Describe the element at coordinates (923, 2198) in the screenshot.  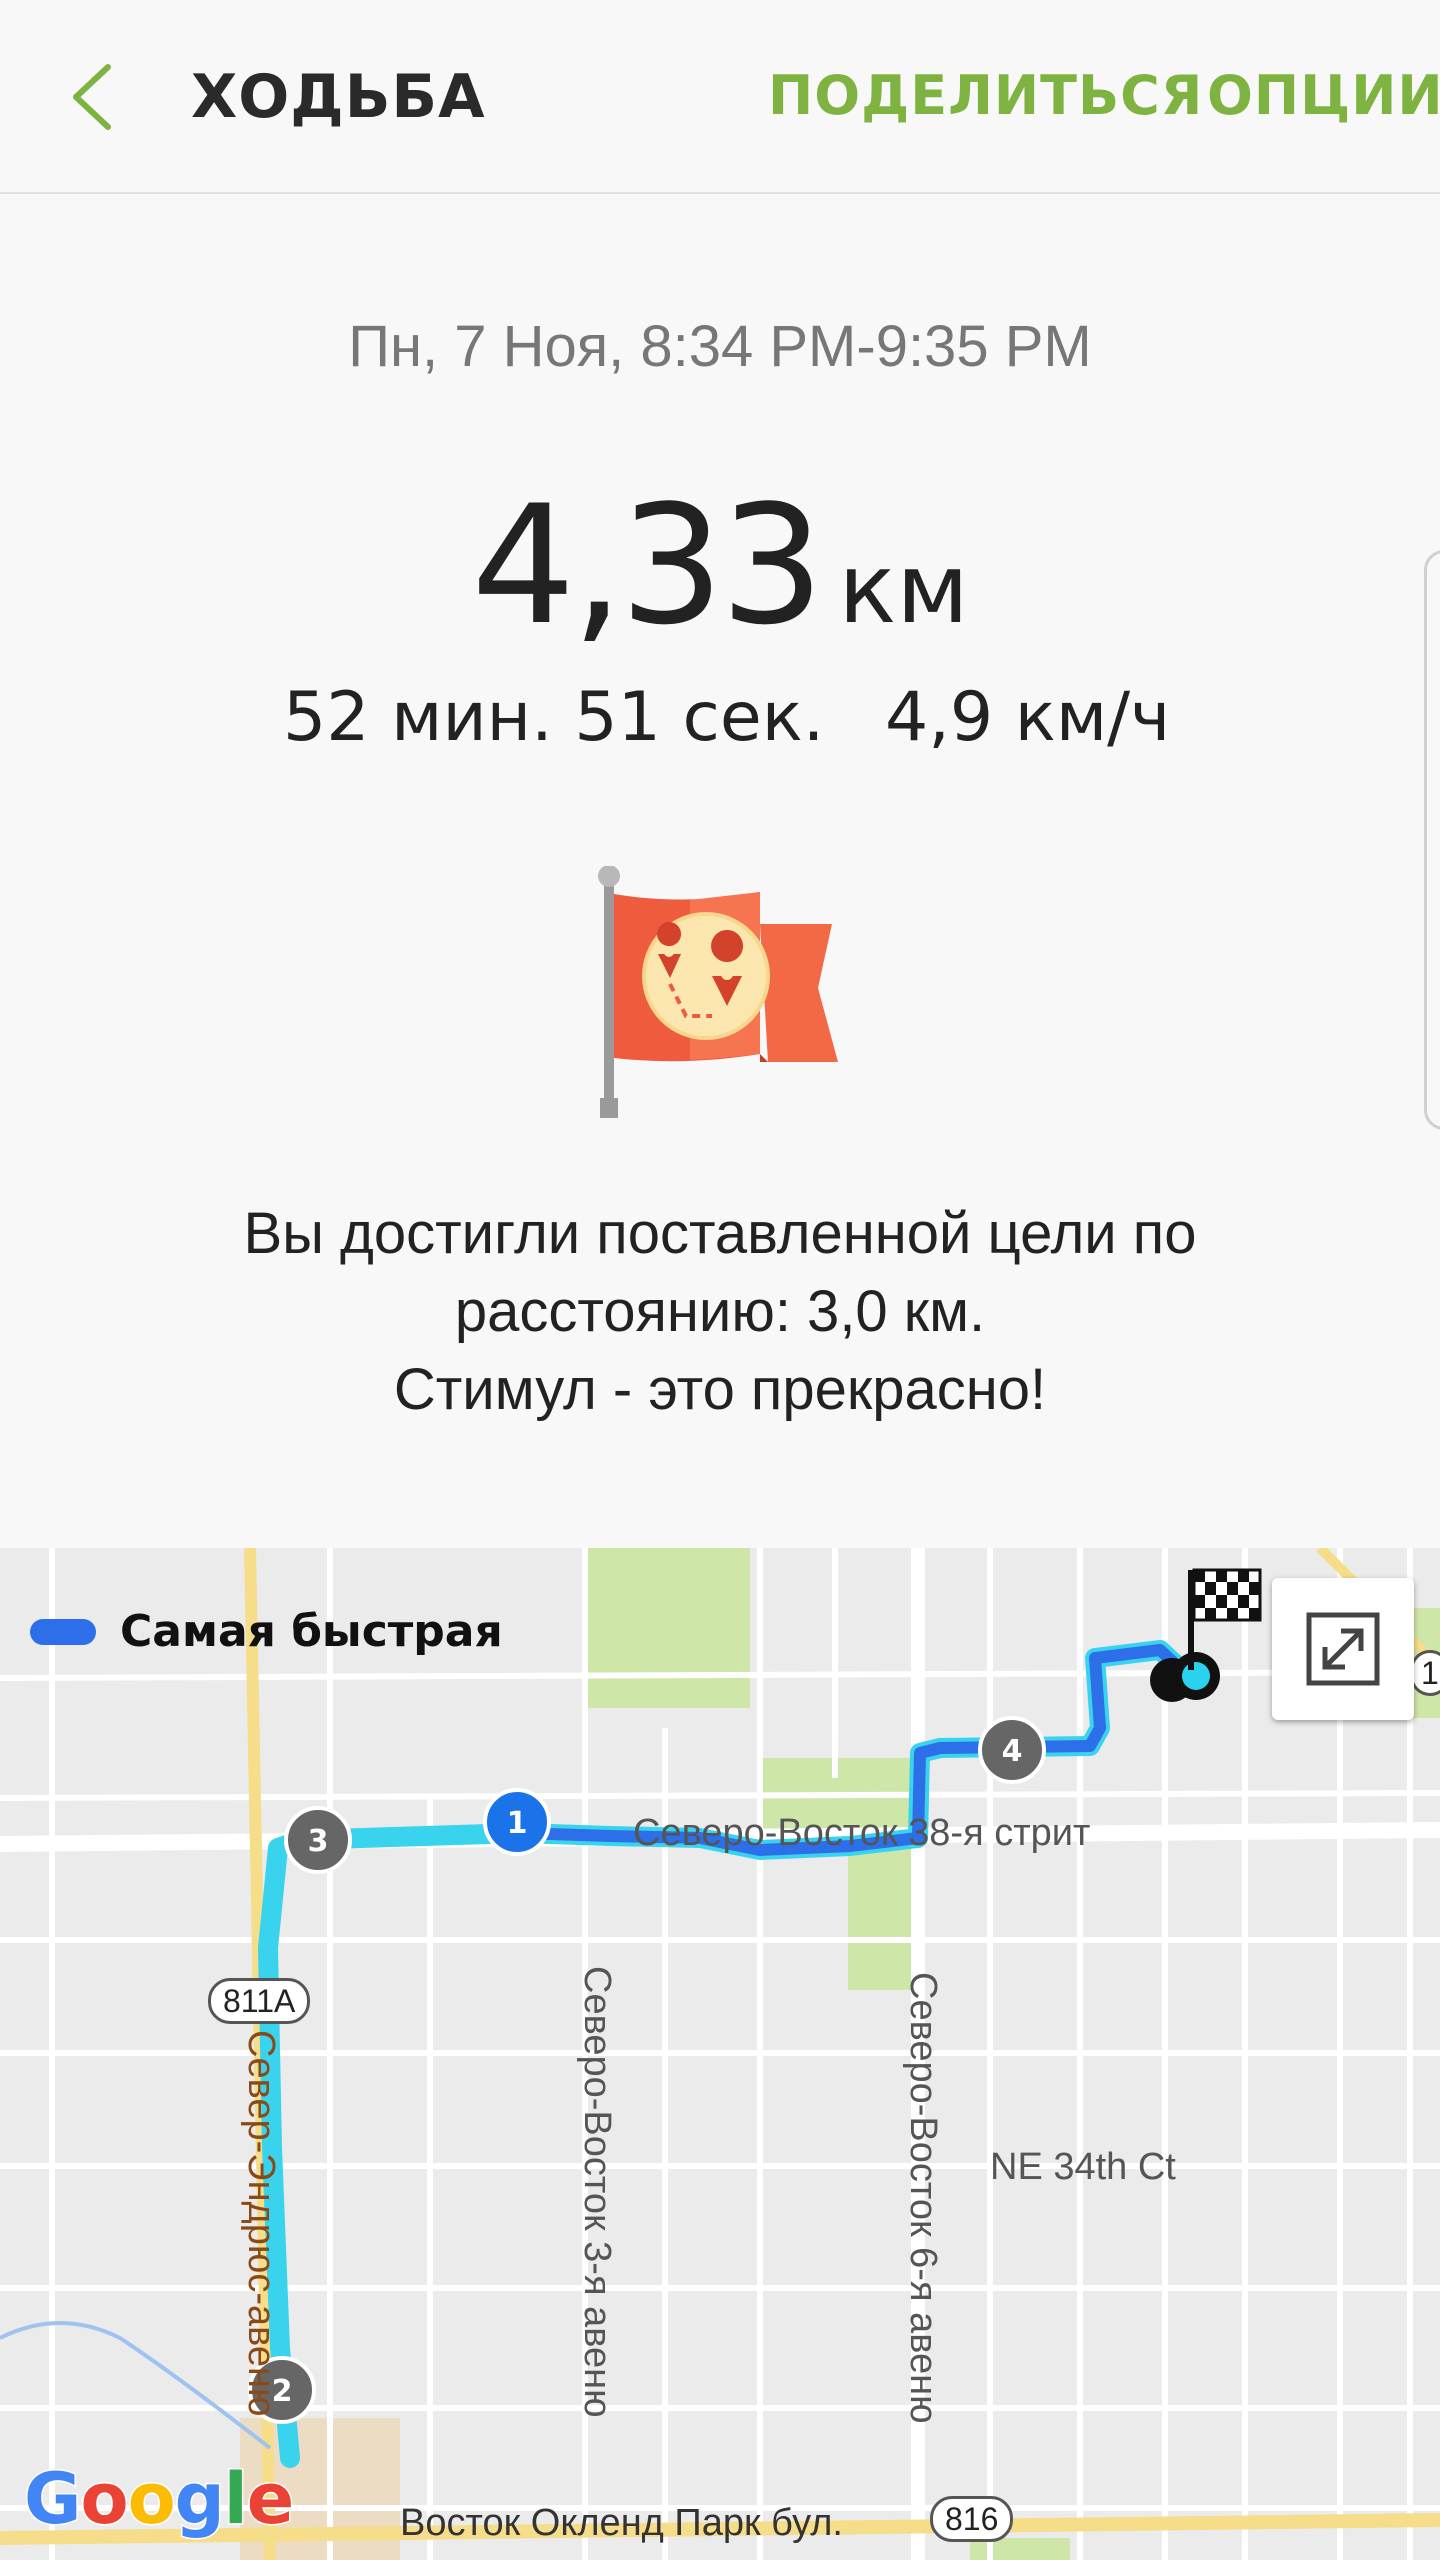
I see `street-label-ne-6th-ave: Северо-Восток 6-я авеню` at that location.